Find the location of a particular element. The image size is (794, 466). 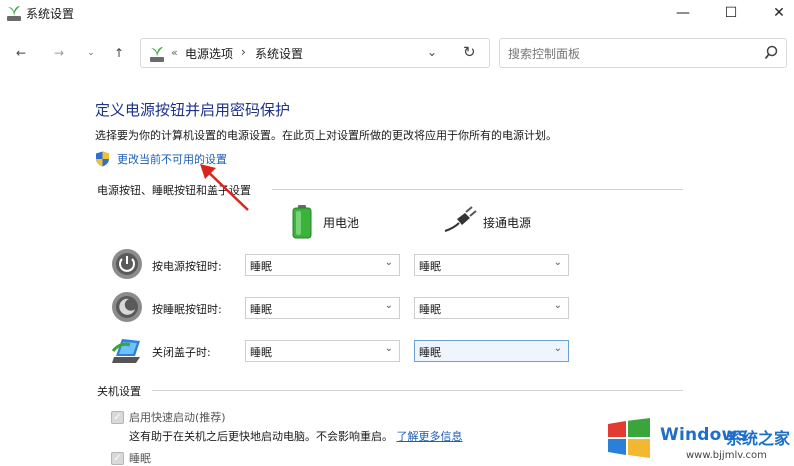

back-button: ← is located at coordinates (21, 53).